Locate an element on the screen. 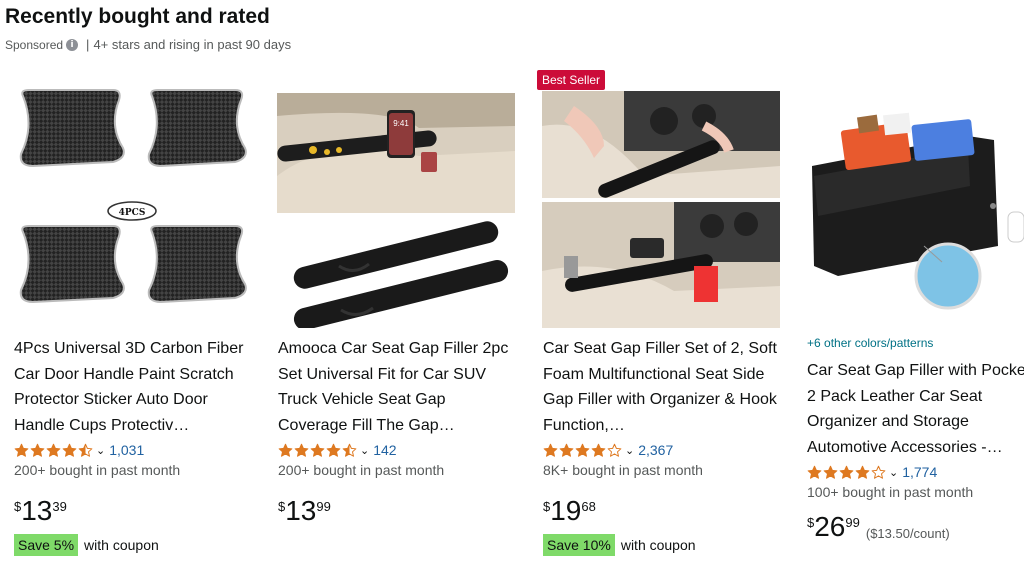 Image resolution: width=1024 pixels, height=566 pixels. product-image: Best Seller is located at coordinates (661, 197).